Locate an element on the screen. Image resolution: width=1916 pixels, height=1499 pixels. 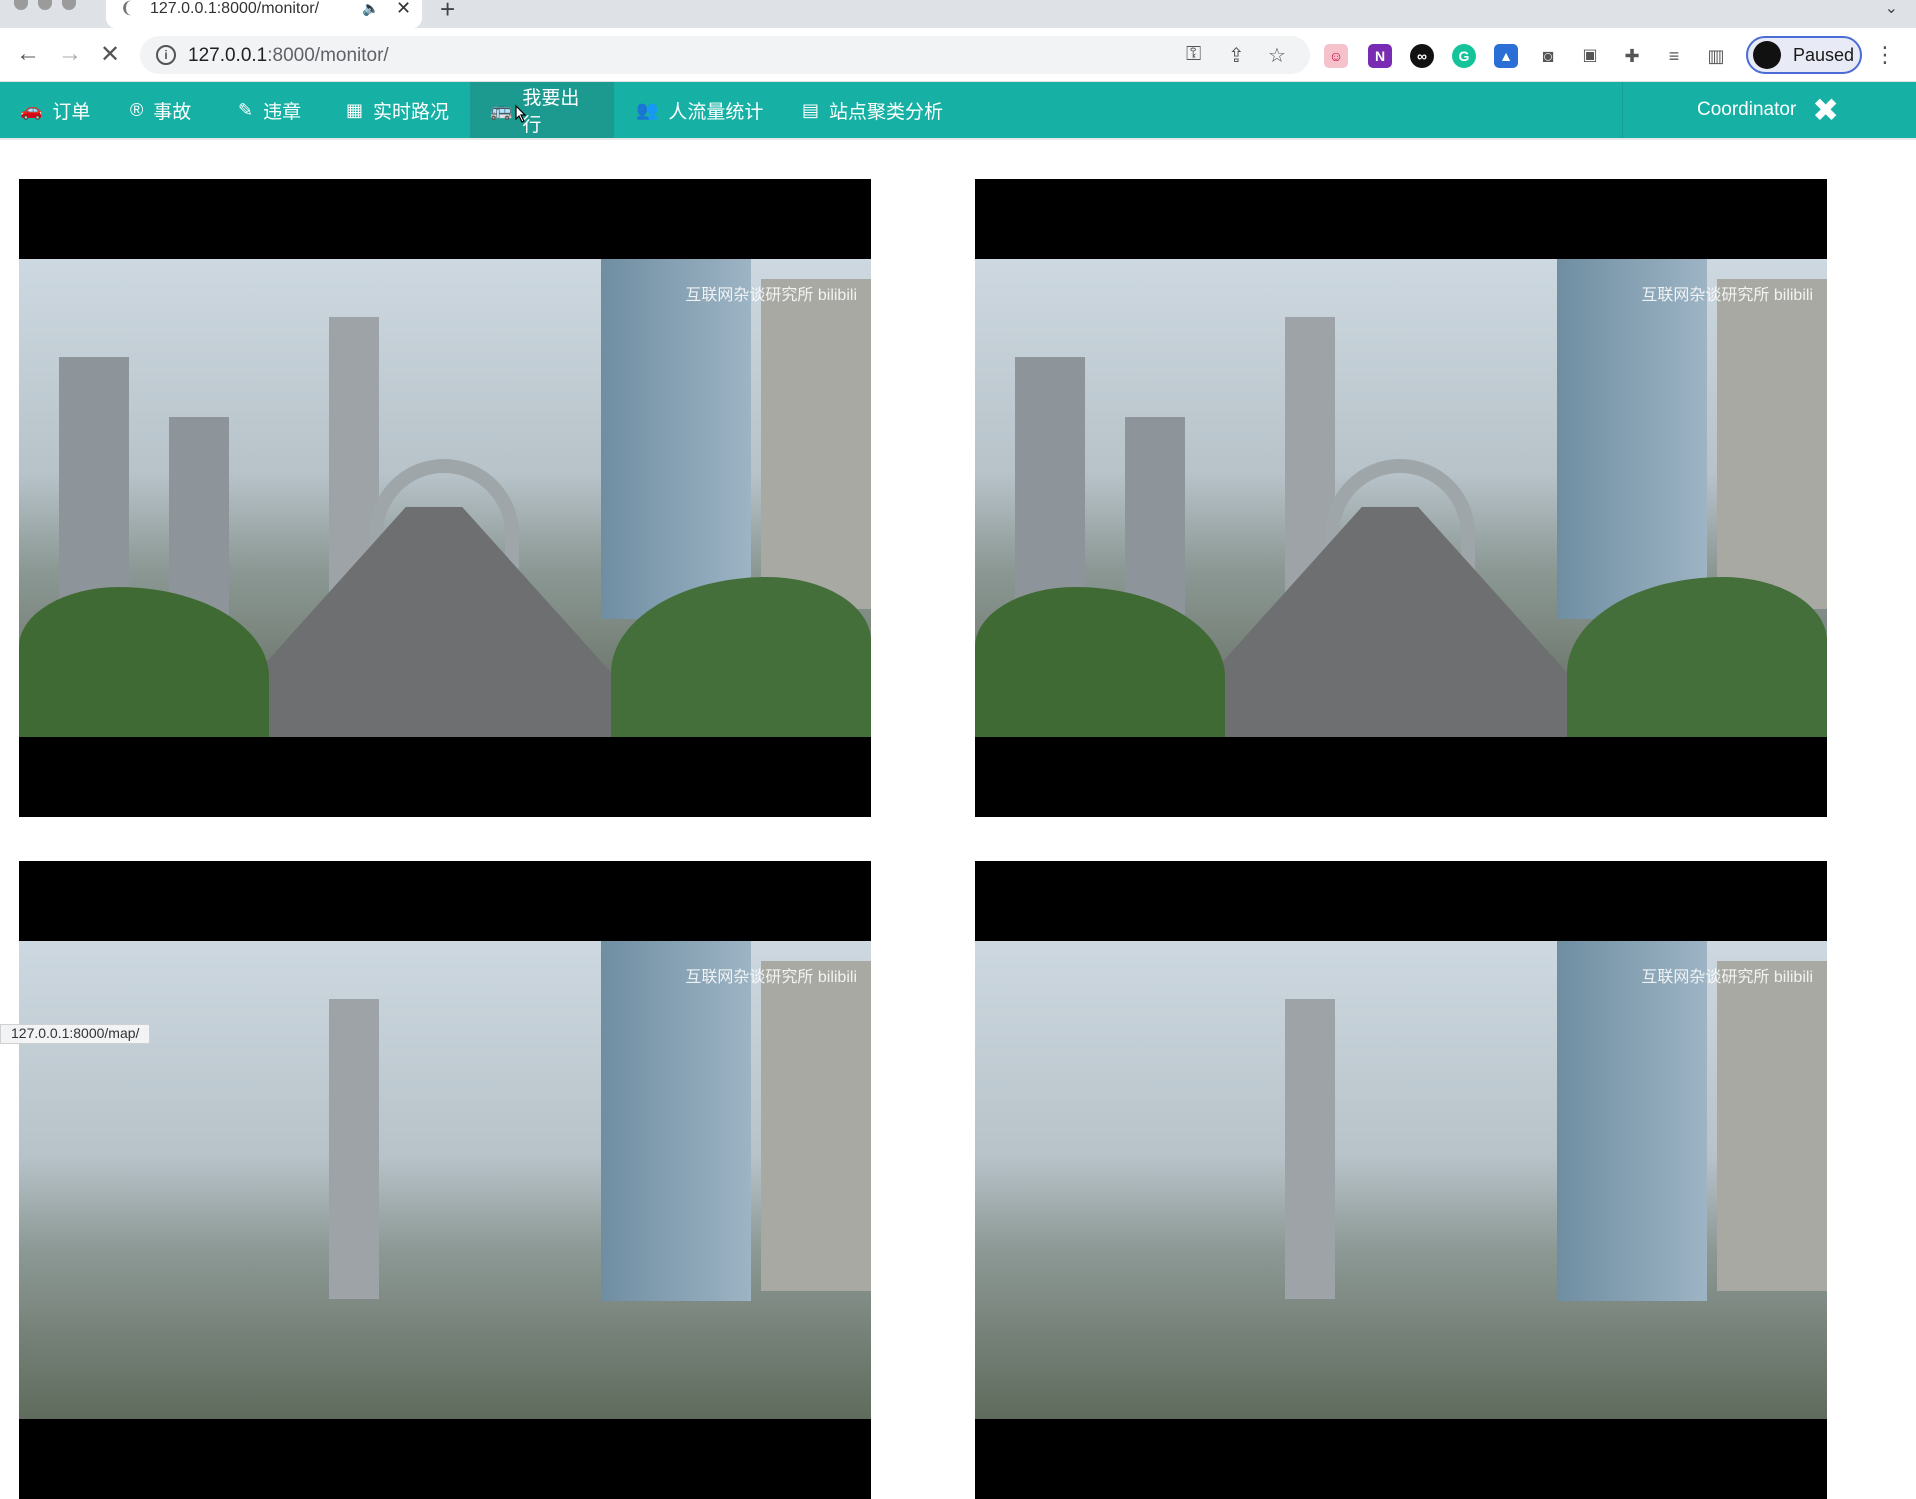
nav-label: 人流量统计 is located at coordinates (716, 112).